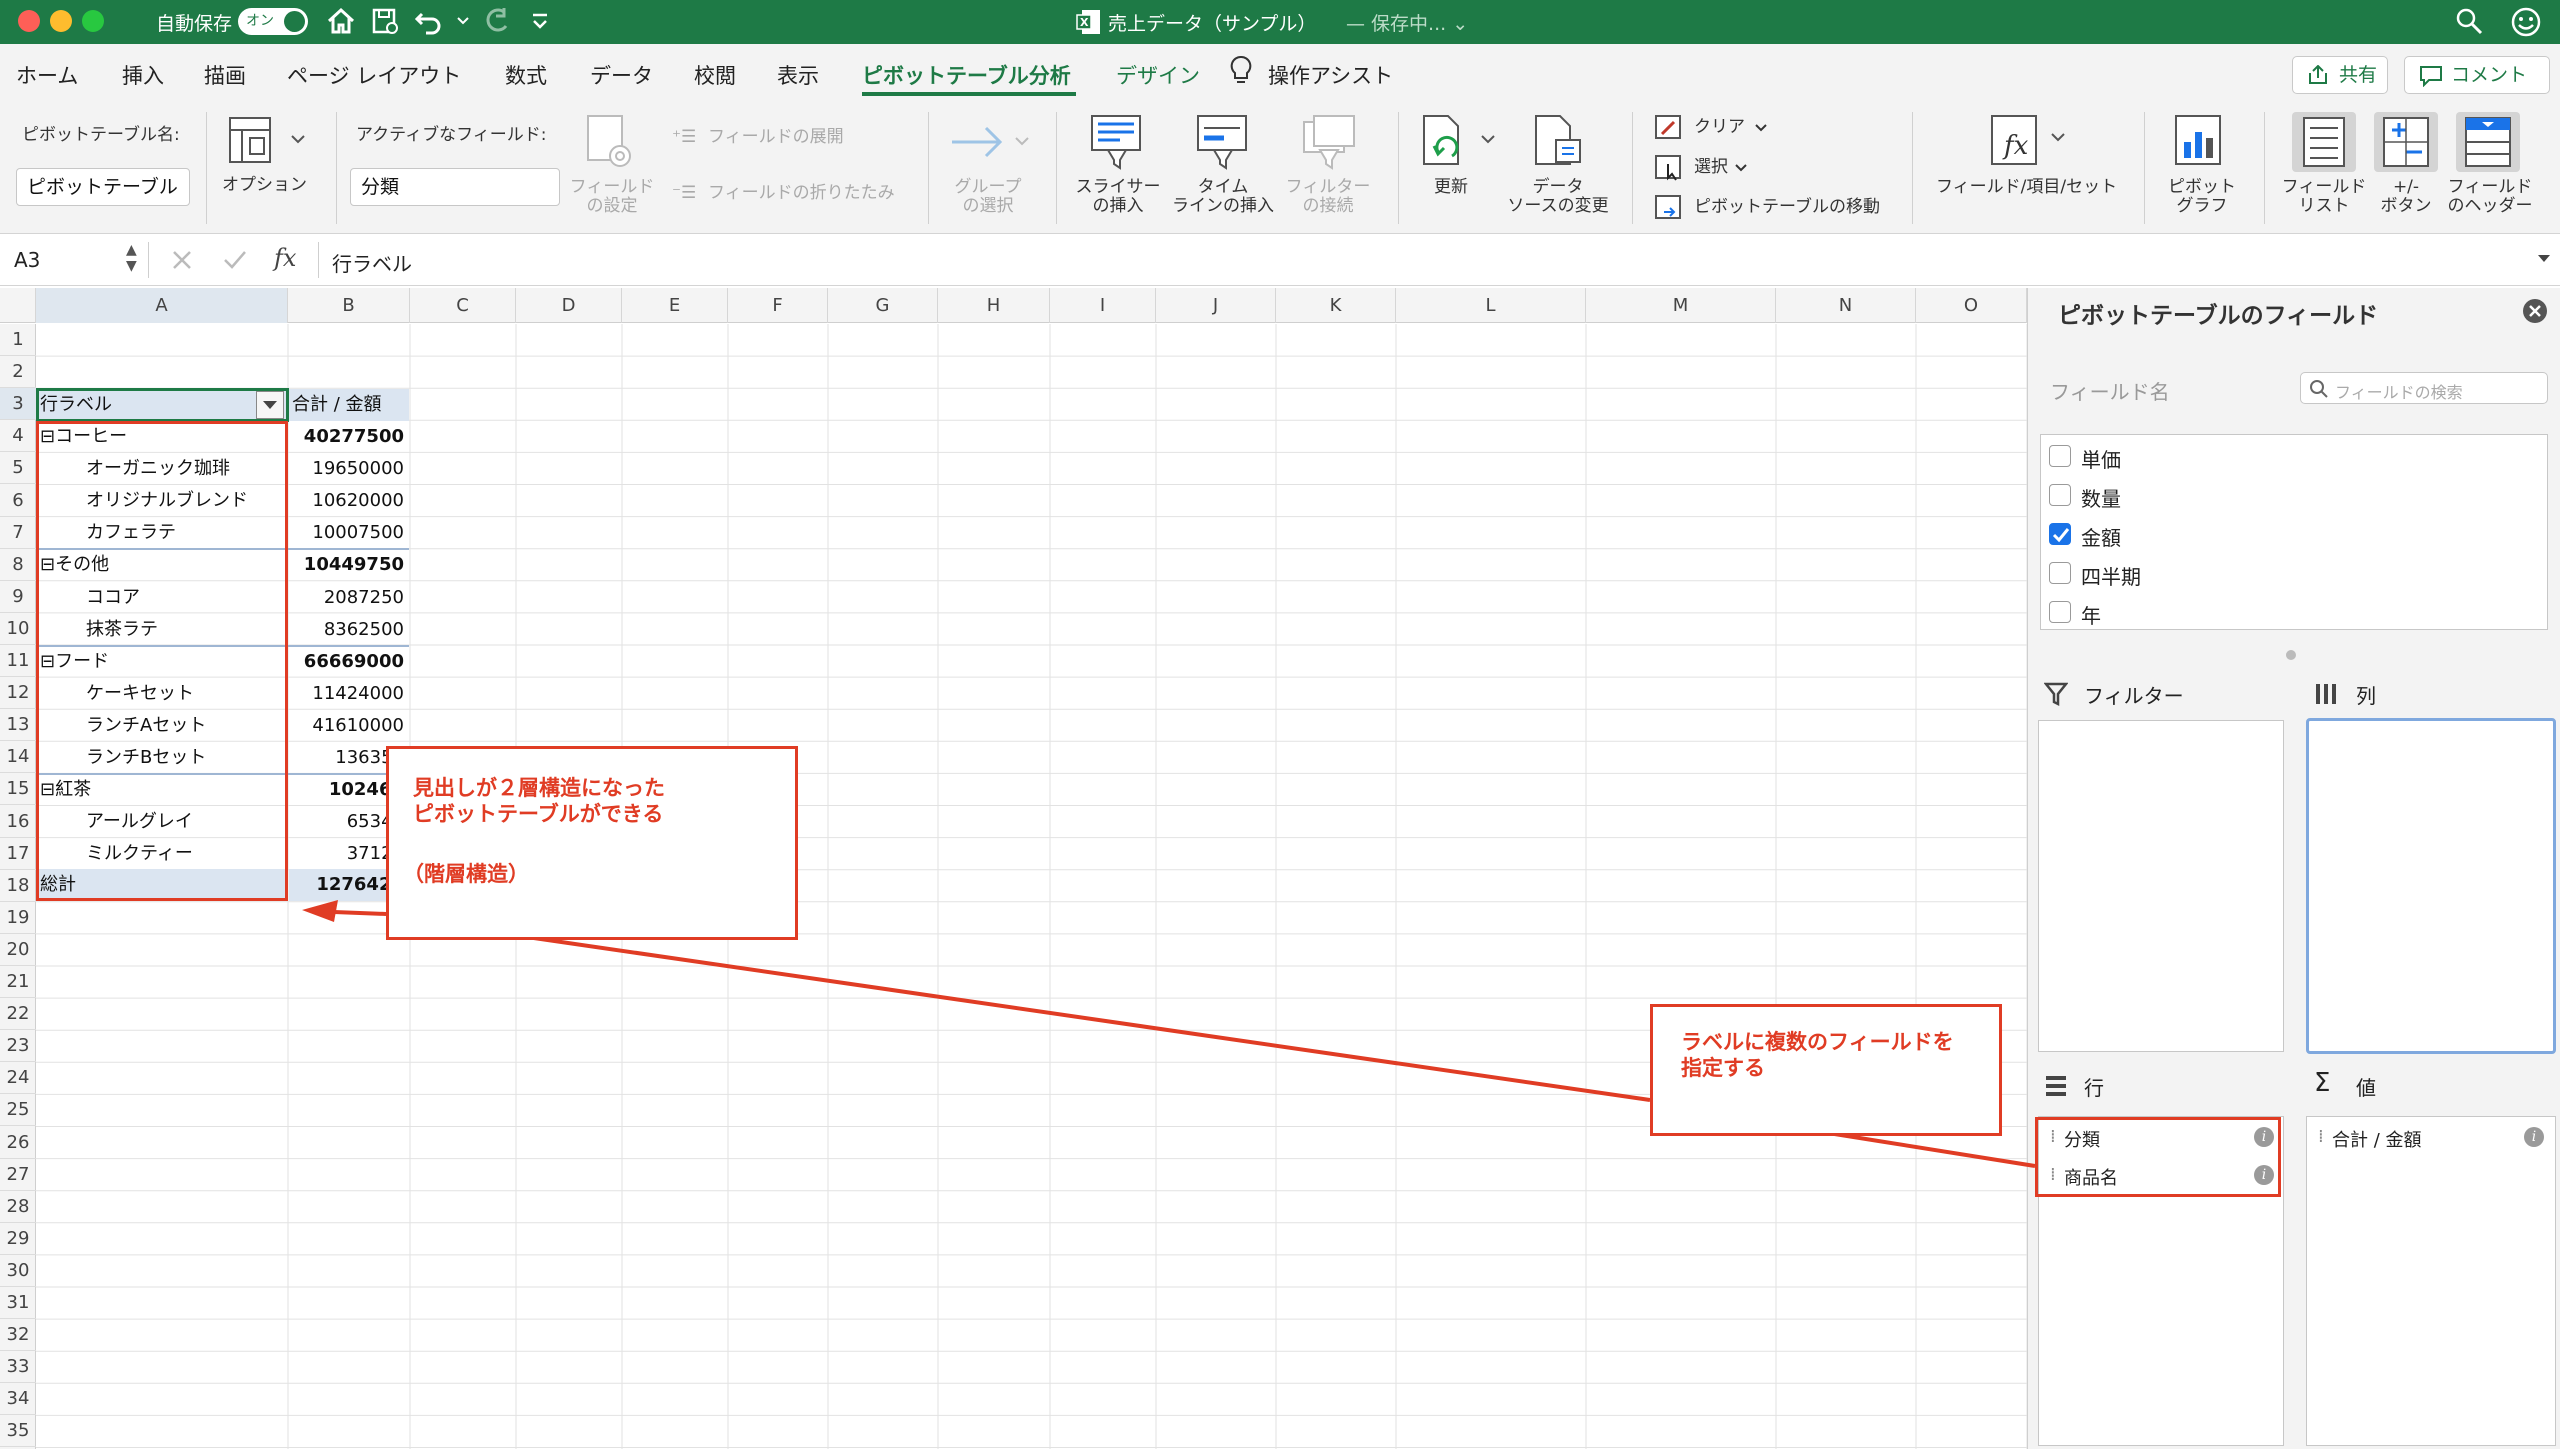  What do you see at coordinates (1681, 305) in the screenshot?
I see `column-header-m: M` at bounding box center [1681, 305].